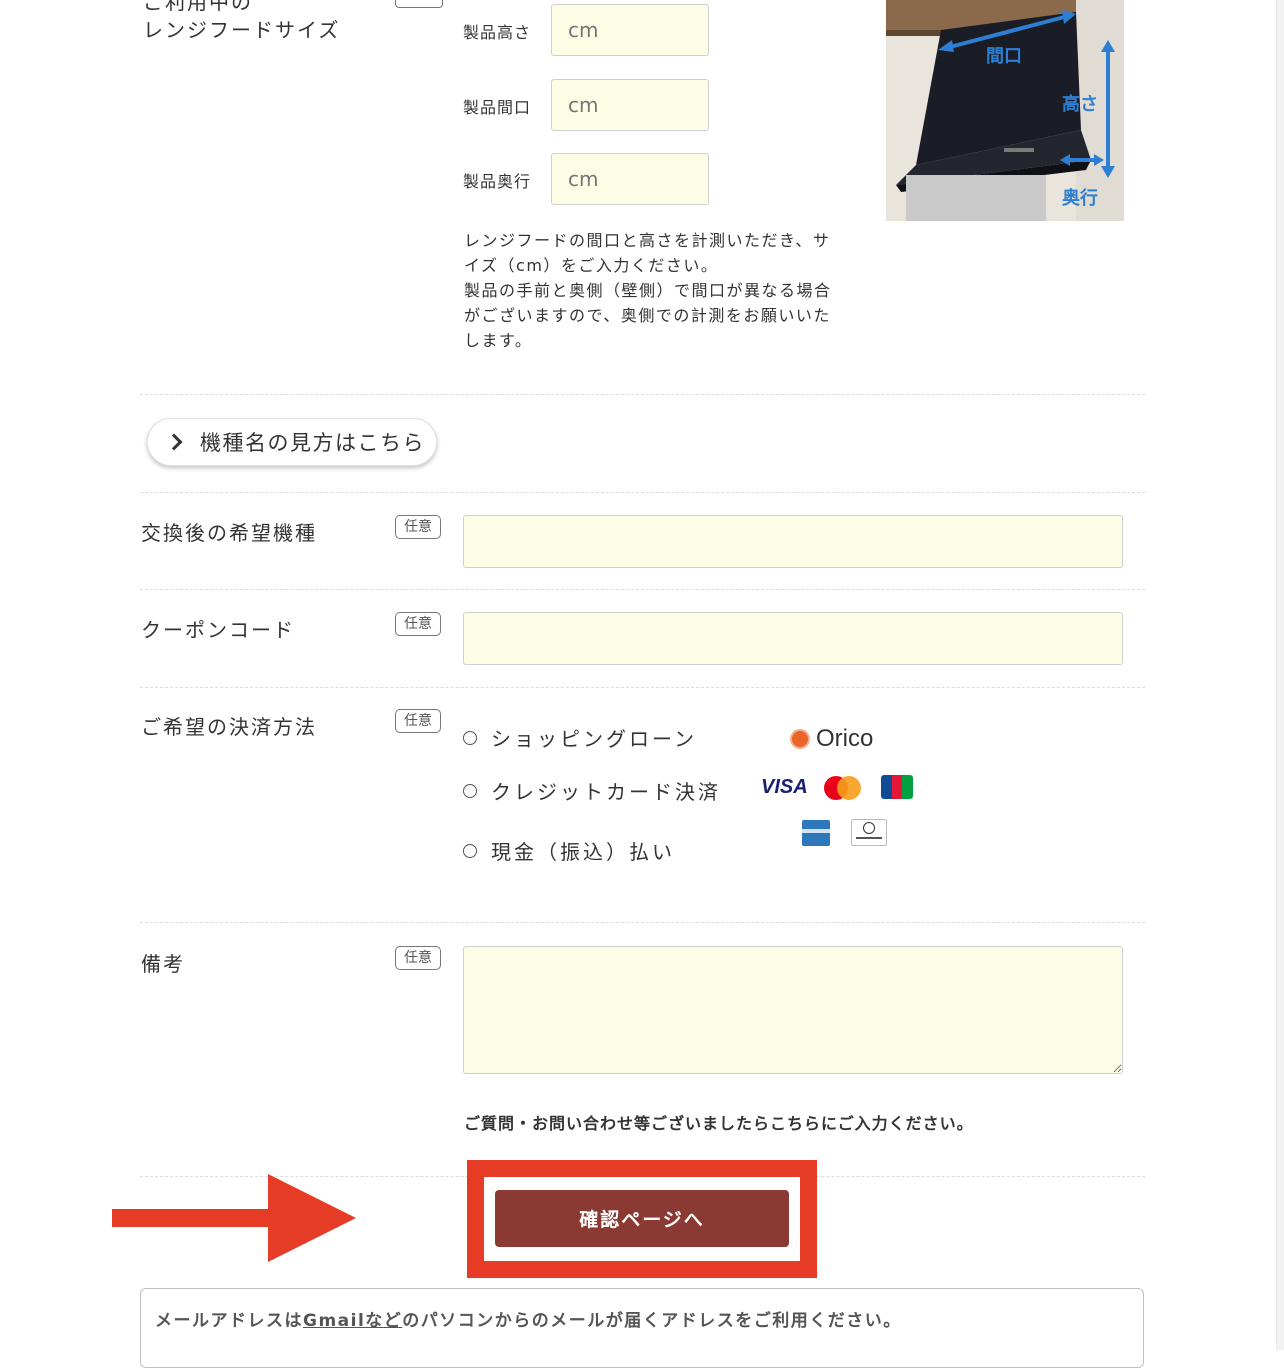 This screenshot has height=1368, width=1284. Describe the element at coordinates (580, 737) in the screenshot. I see `payment-option-loan: ショッピングローン` at that location.